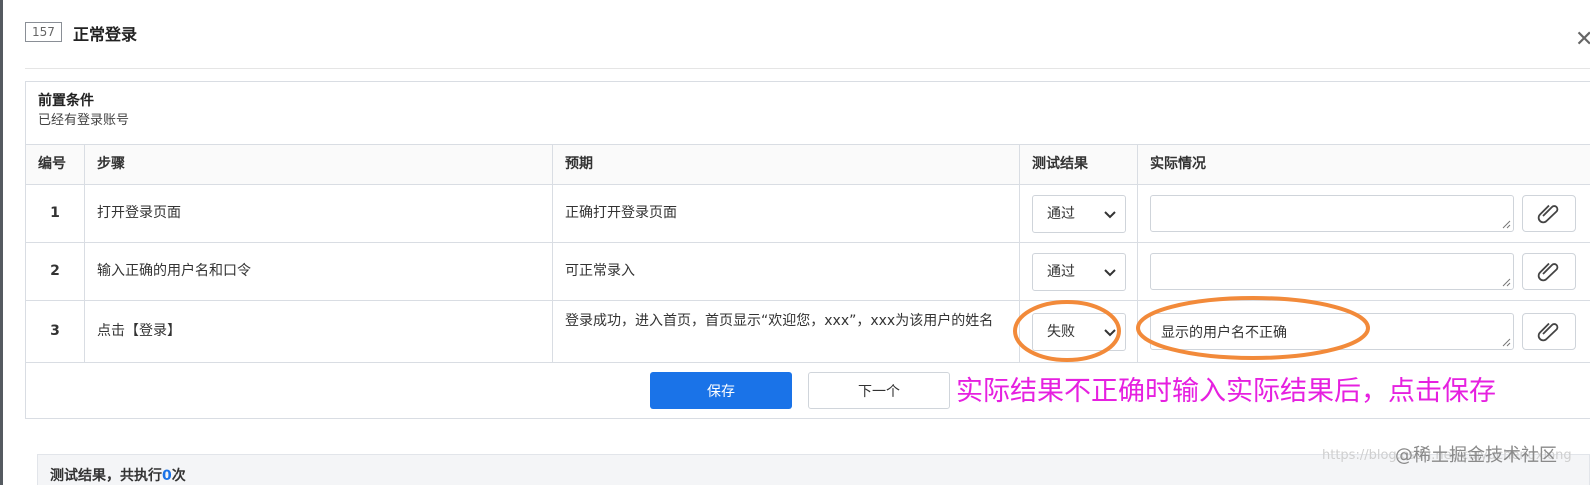 The height and width of the screenshot is (485, 1590). I want to click on watermark-brand: @稀土掘金技术社区, so click(1476, 455).